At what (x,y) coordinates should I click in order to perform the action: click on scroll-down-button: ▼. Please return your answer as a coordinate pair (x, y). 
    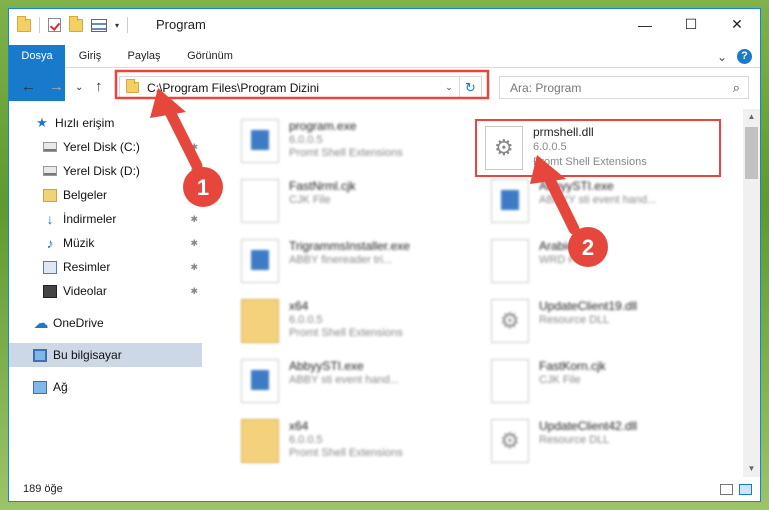
    Looking at the image, I should click on (751, 469).